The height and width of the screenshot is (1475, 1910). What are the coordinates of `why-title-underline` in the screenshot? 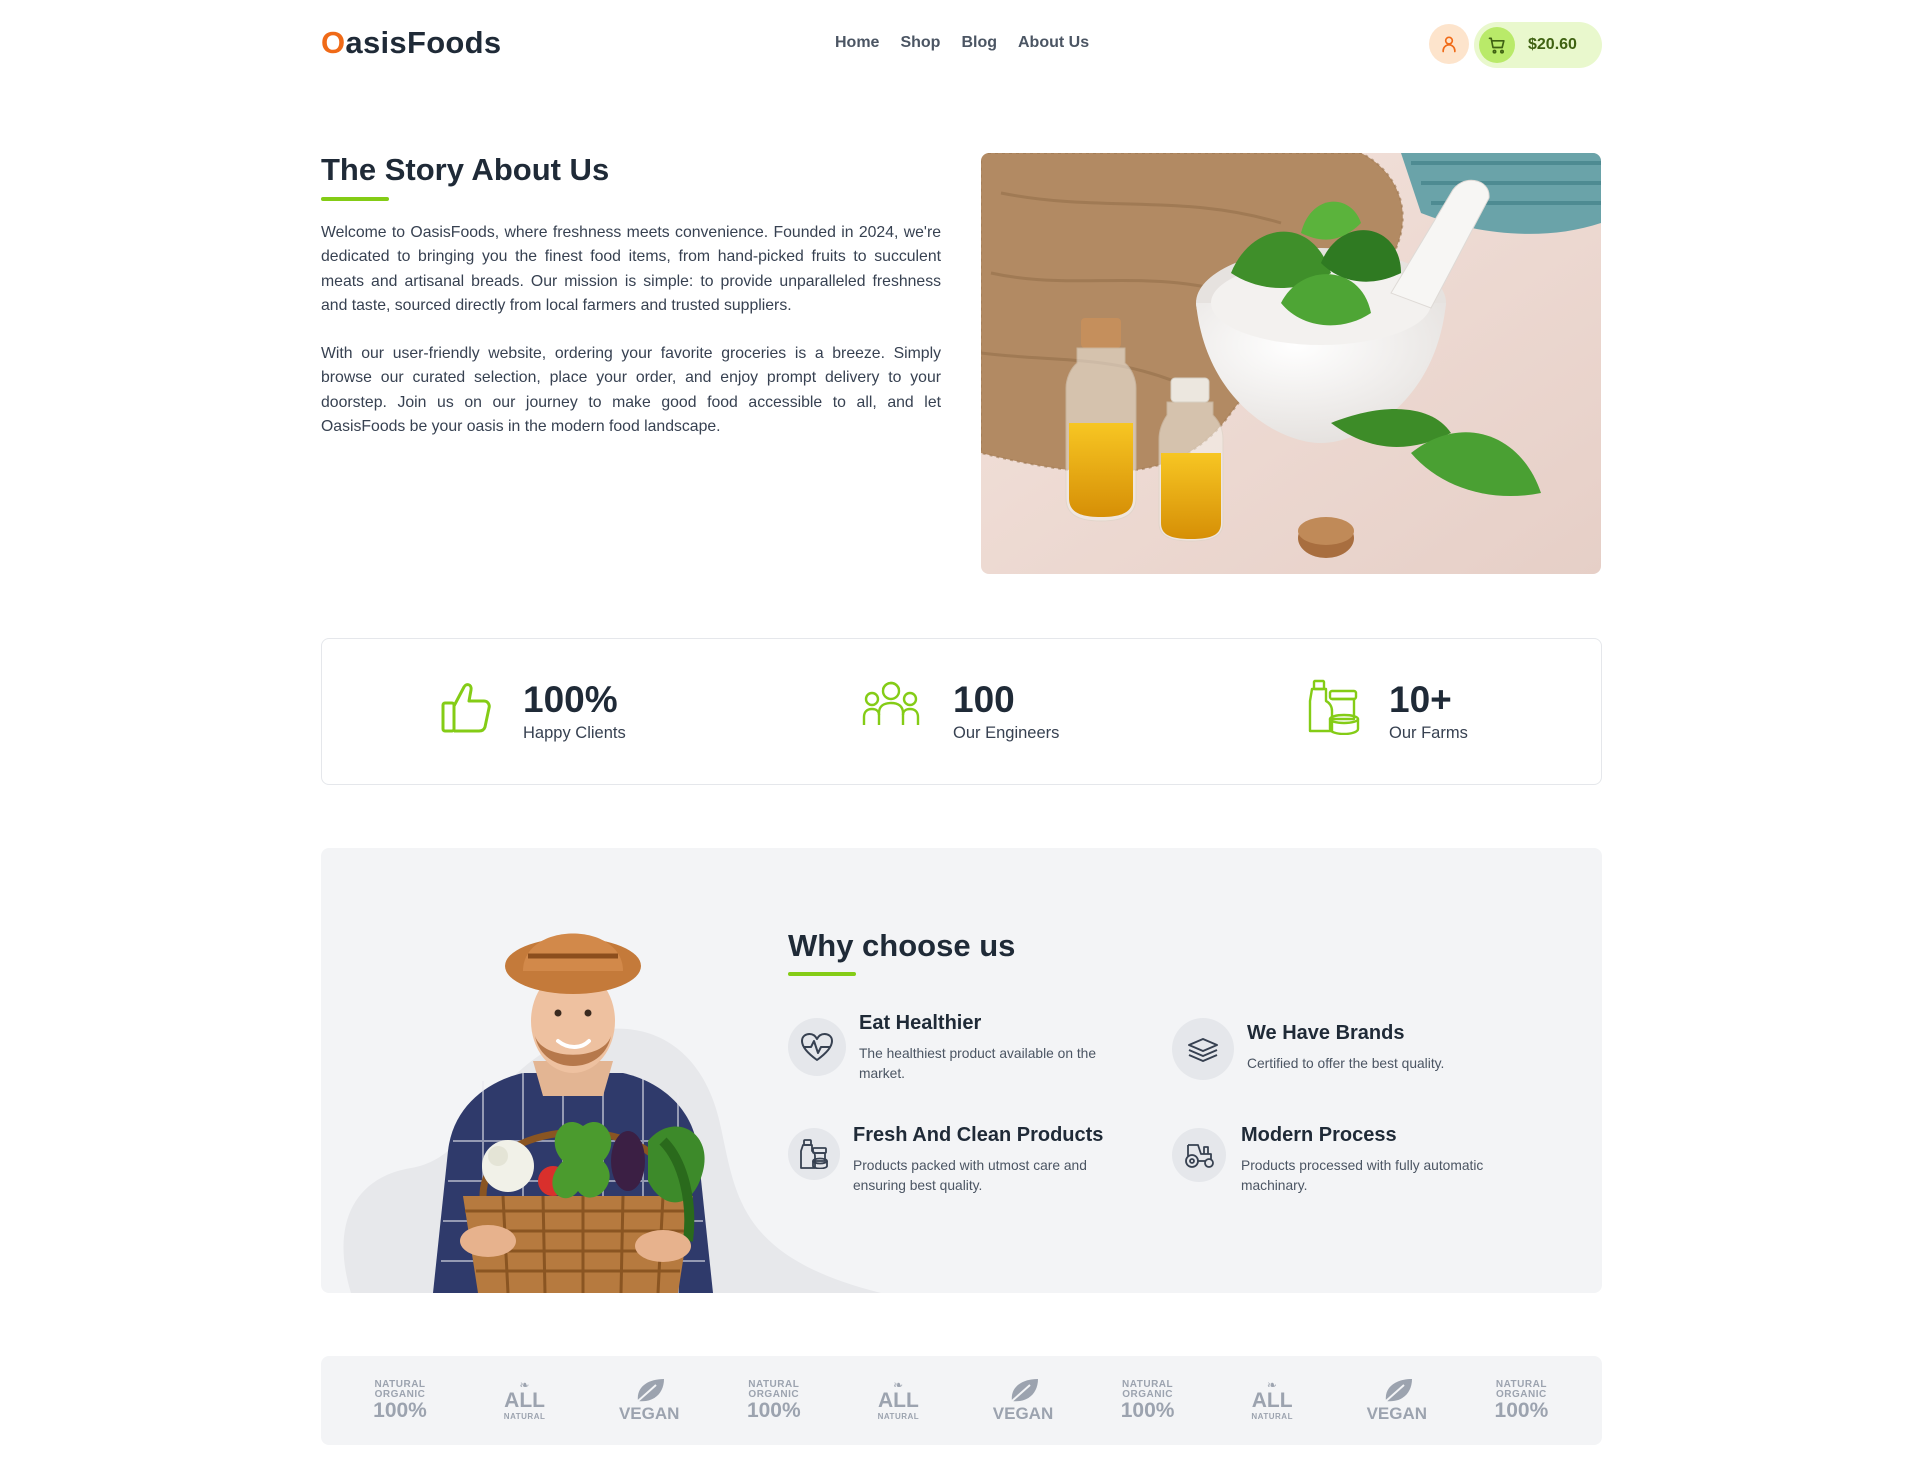 It's located at (822, 974).